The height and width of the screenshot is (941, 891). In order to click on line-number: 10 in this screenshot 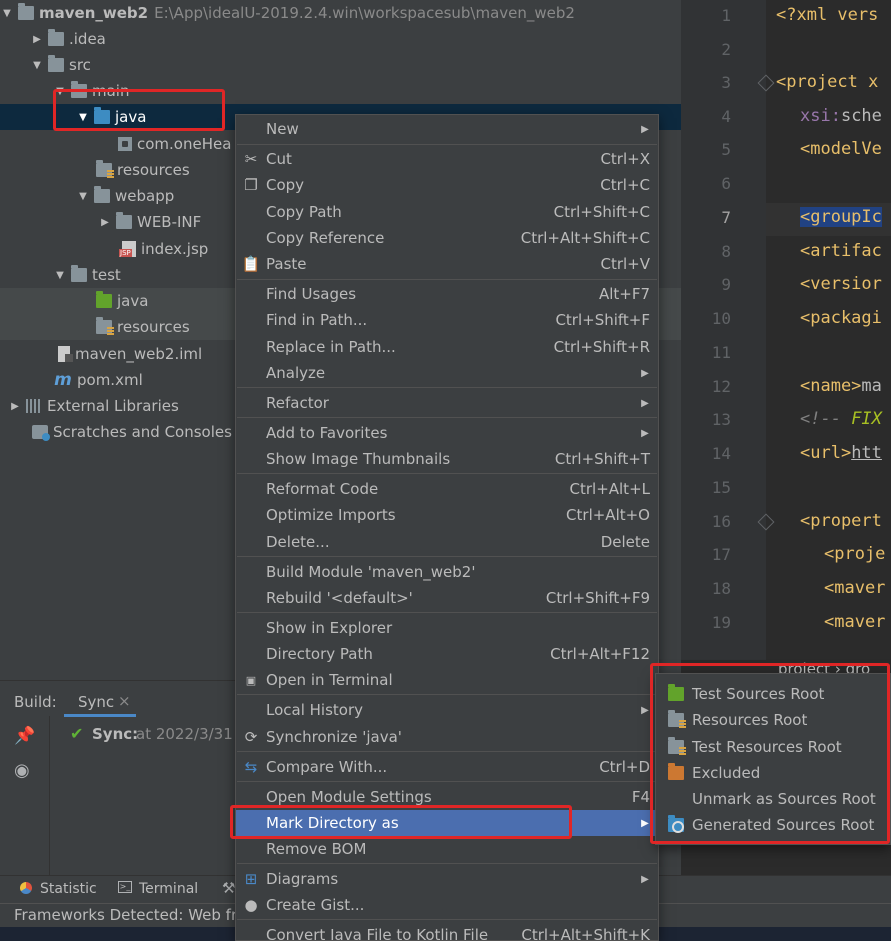, I will do `click(721, 318)`.